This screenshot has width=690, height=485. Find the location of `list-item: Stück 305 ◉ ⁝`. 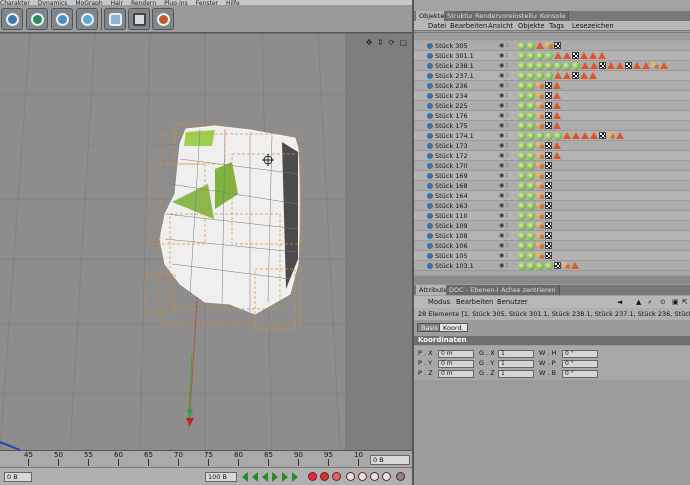

list-item: Stück 305 ◉ ⁝ is located at coordinates (552, 46).